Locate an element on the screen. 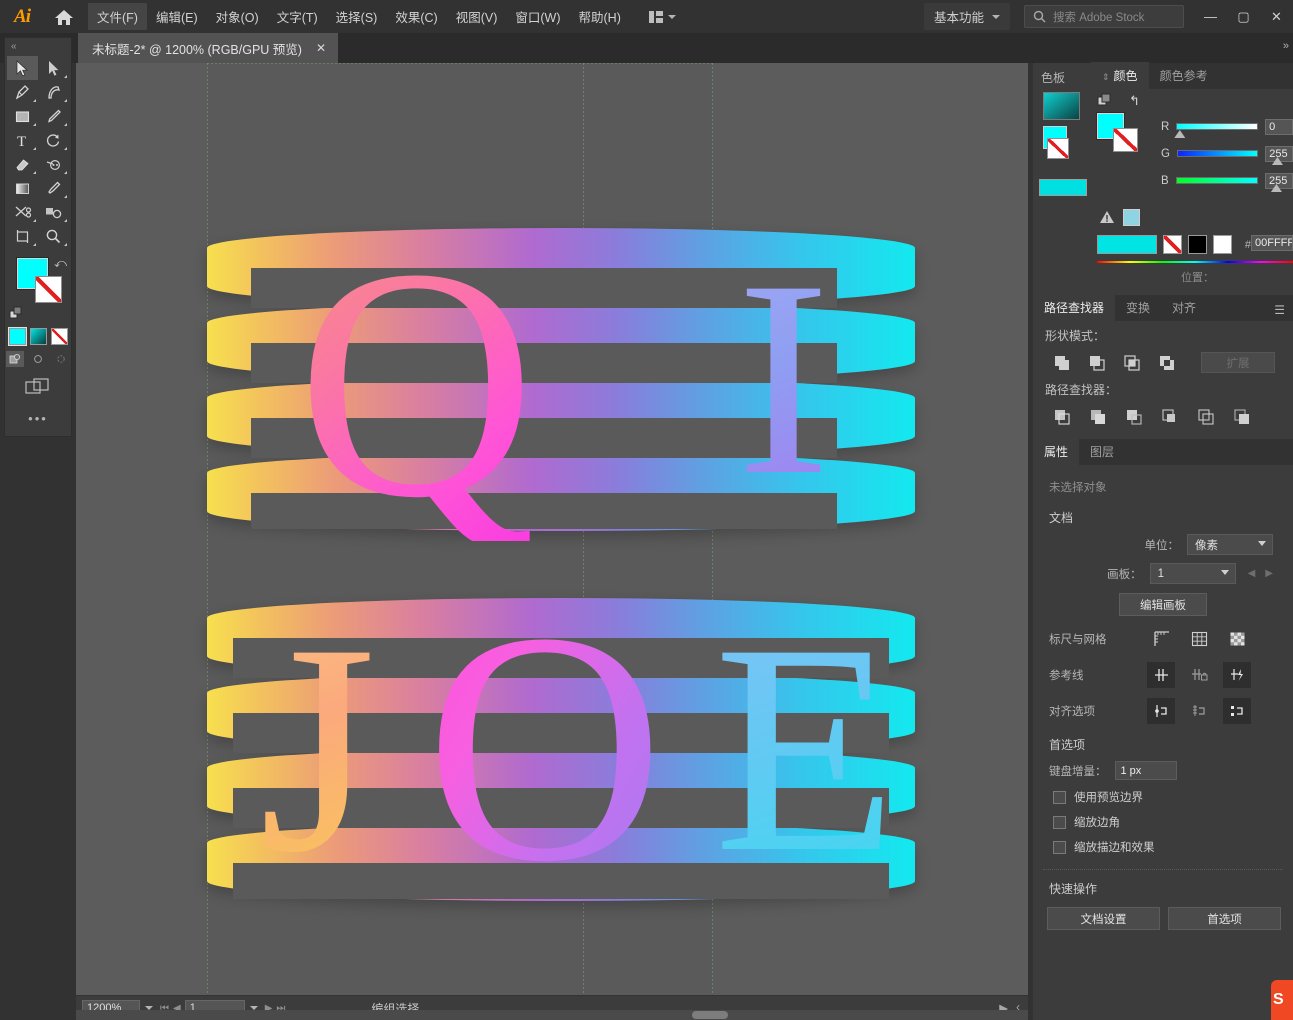 The image size is (1293, 1020). preferences-button: 首选项 is located at coordinates (1224, 918).